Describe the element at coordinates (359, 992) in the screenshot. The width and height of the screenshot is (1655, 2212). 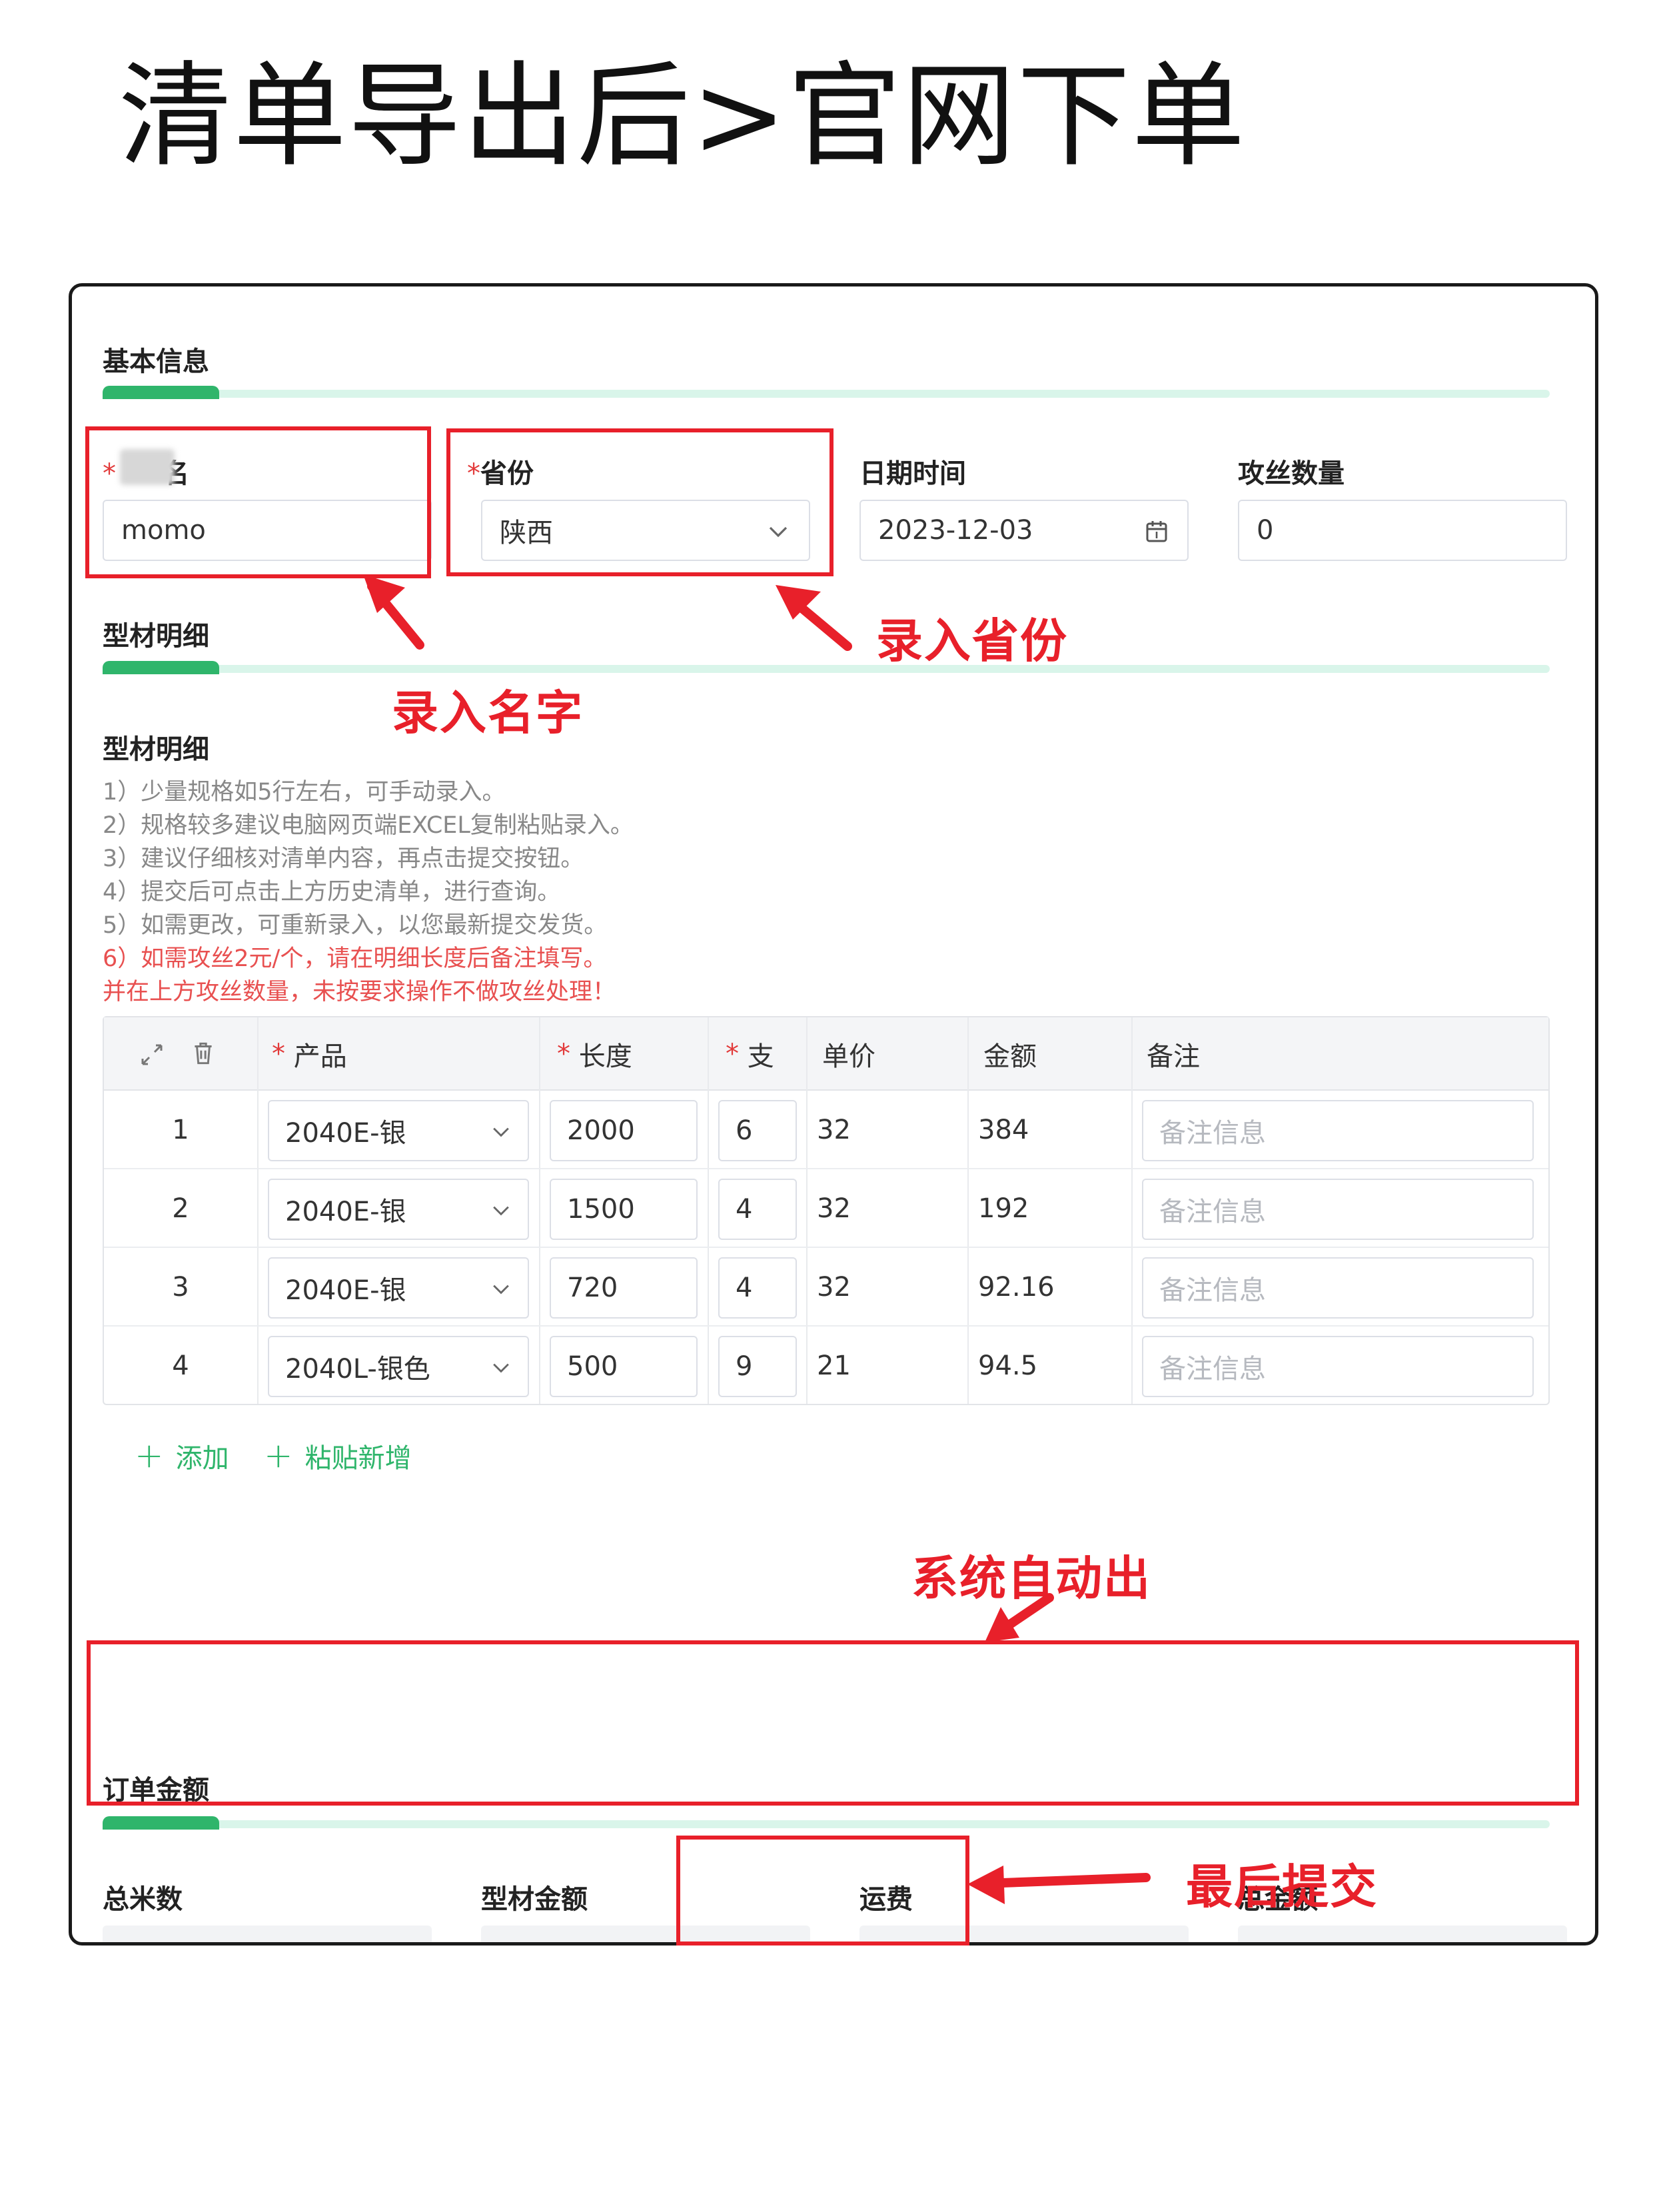
I see `tapping-warning-line: 并在上方攻丝数量，未按要求操作不做攻丝处理！` at that location.